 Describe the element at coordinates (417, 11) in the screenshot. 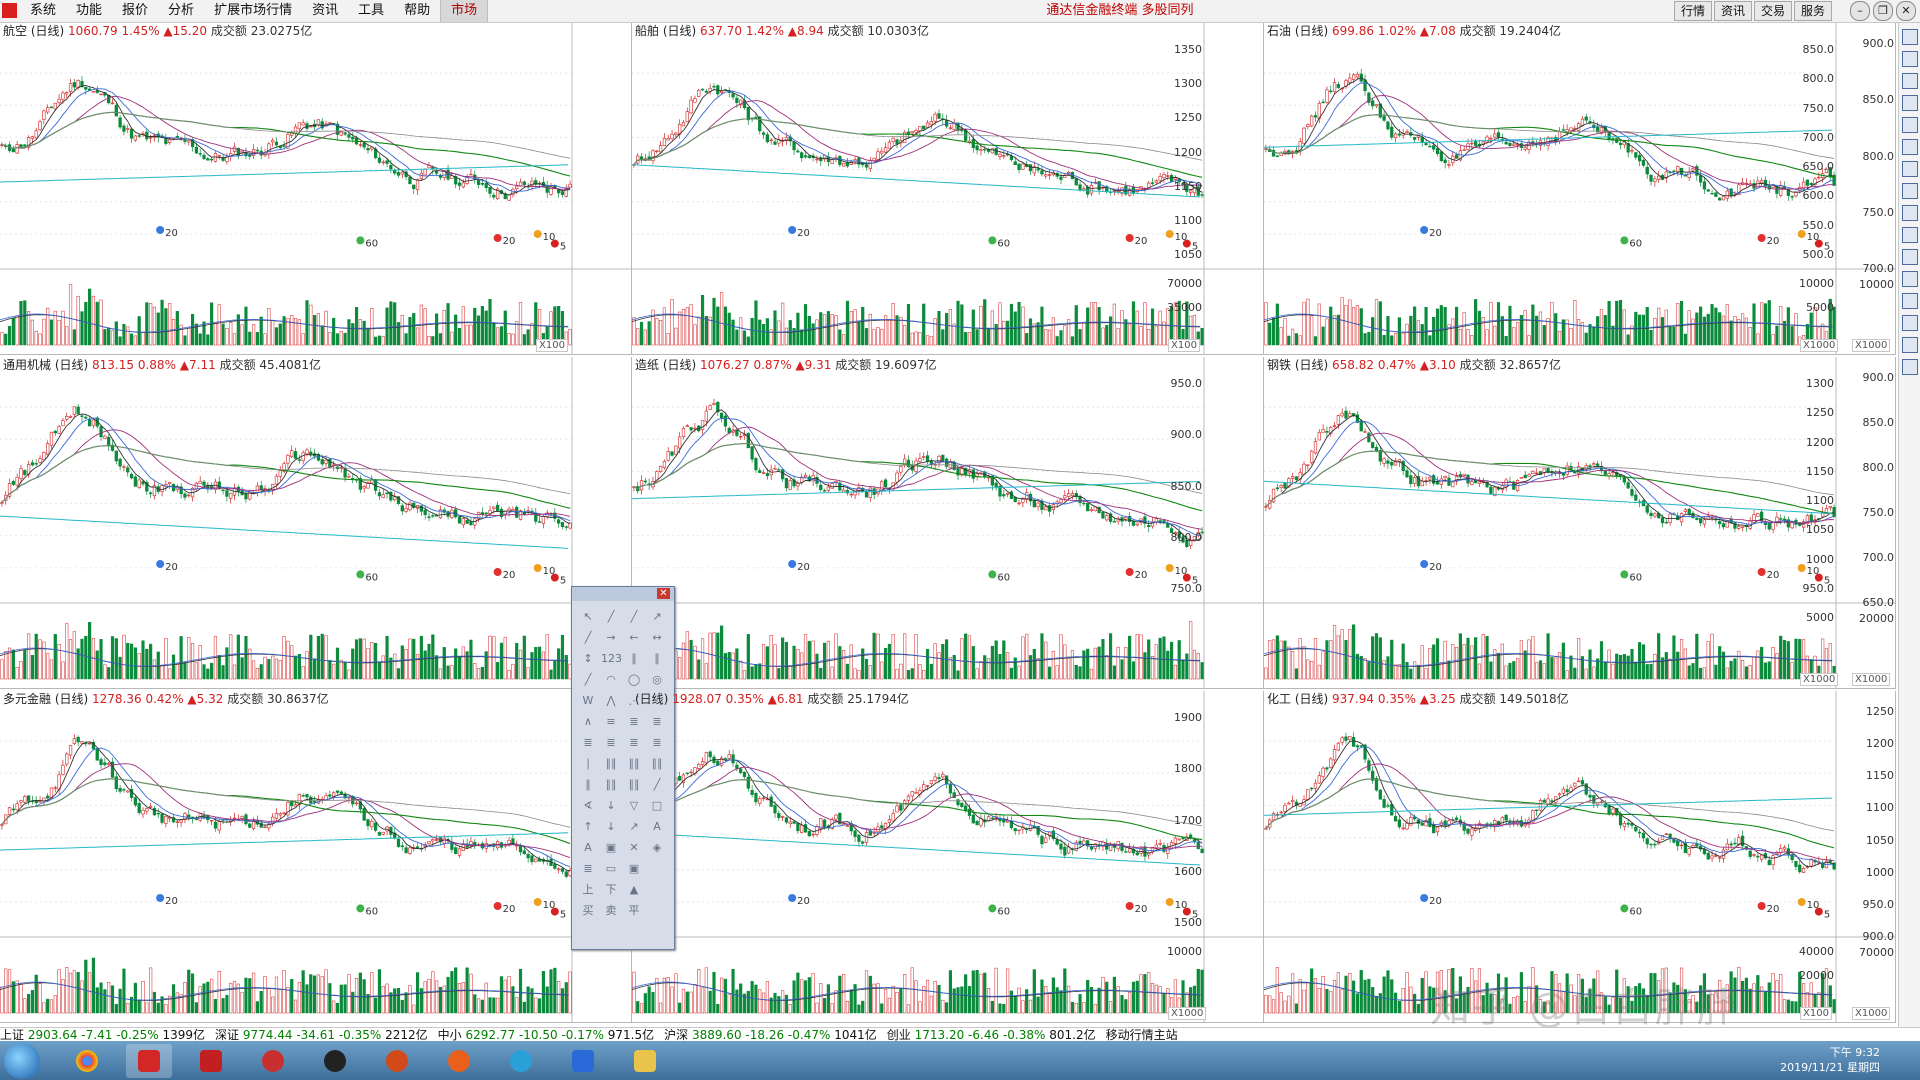

I see `menu-help: 帮助` at that location.